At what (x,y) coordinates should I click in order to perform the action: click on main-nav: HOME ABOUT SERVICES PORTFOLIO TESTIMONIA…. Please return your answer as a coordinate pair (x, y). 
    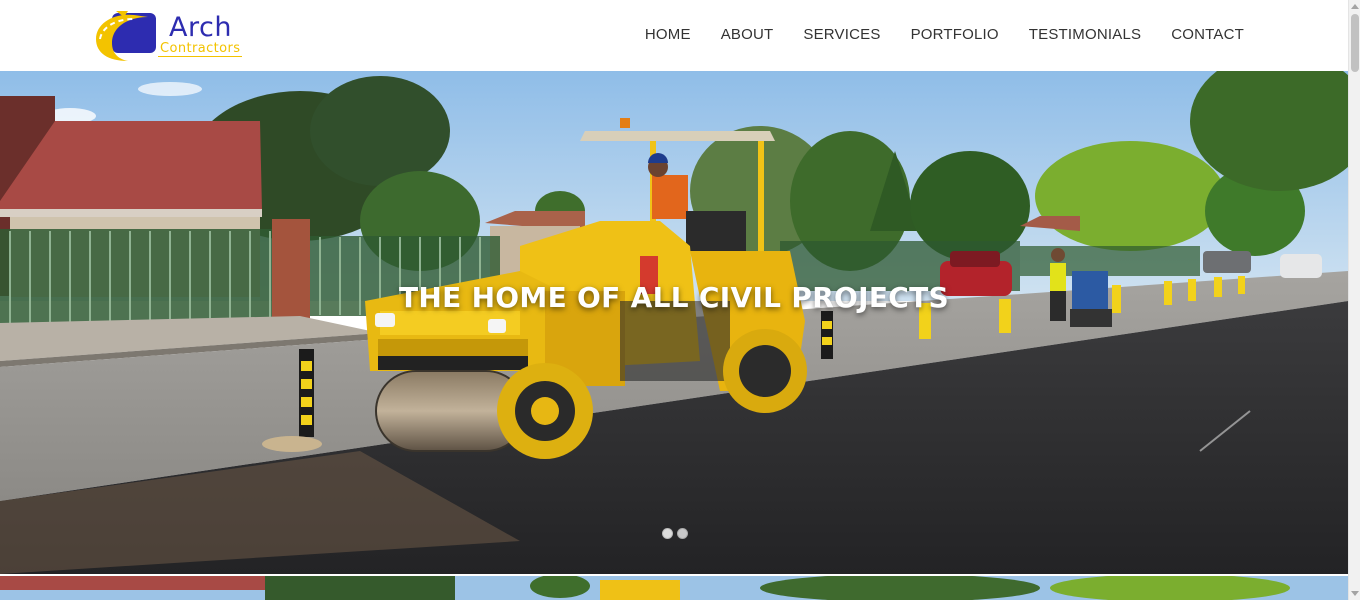
    Looking at the image, I should click on (944, 34).